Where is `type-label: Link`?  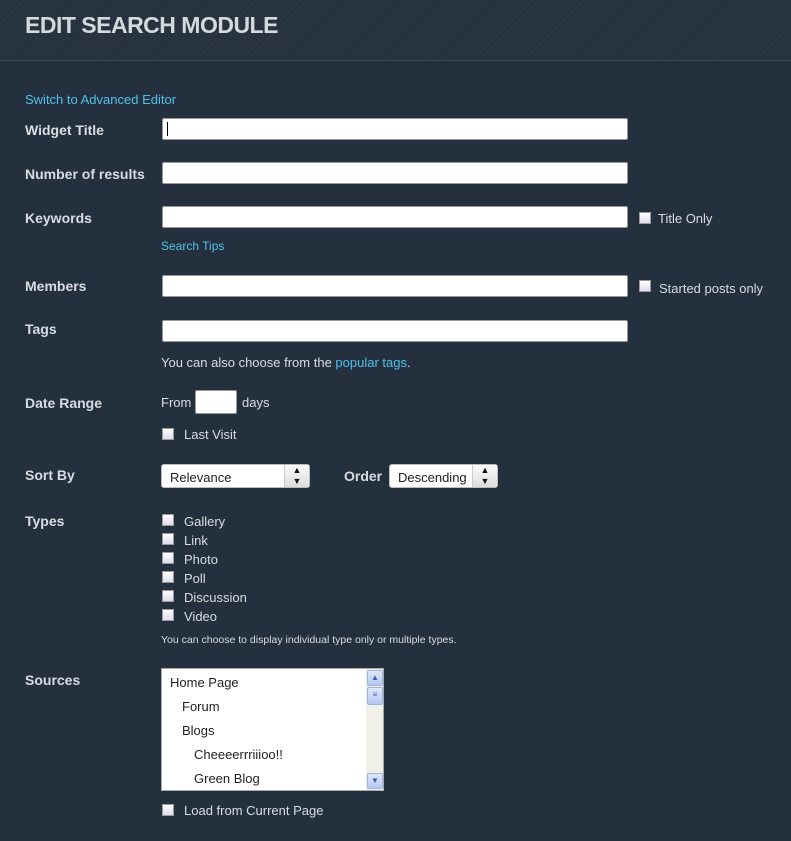 type-label: Link is located at coordinates (196, 540).